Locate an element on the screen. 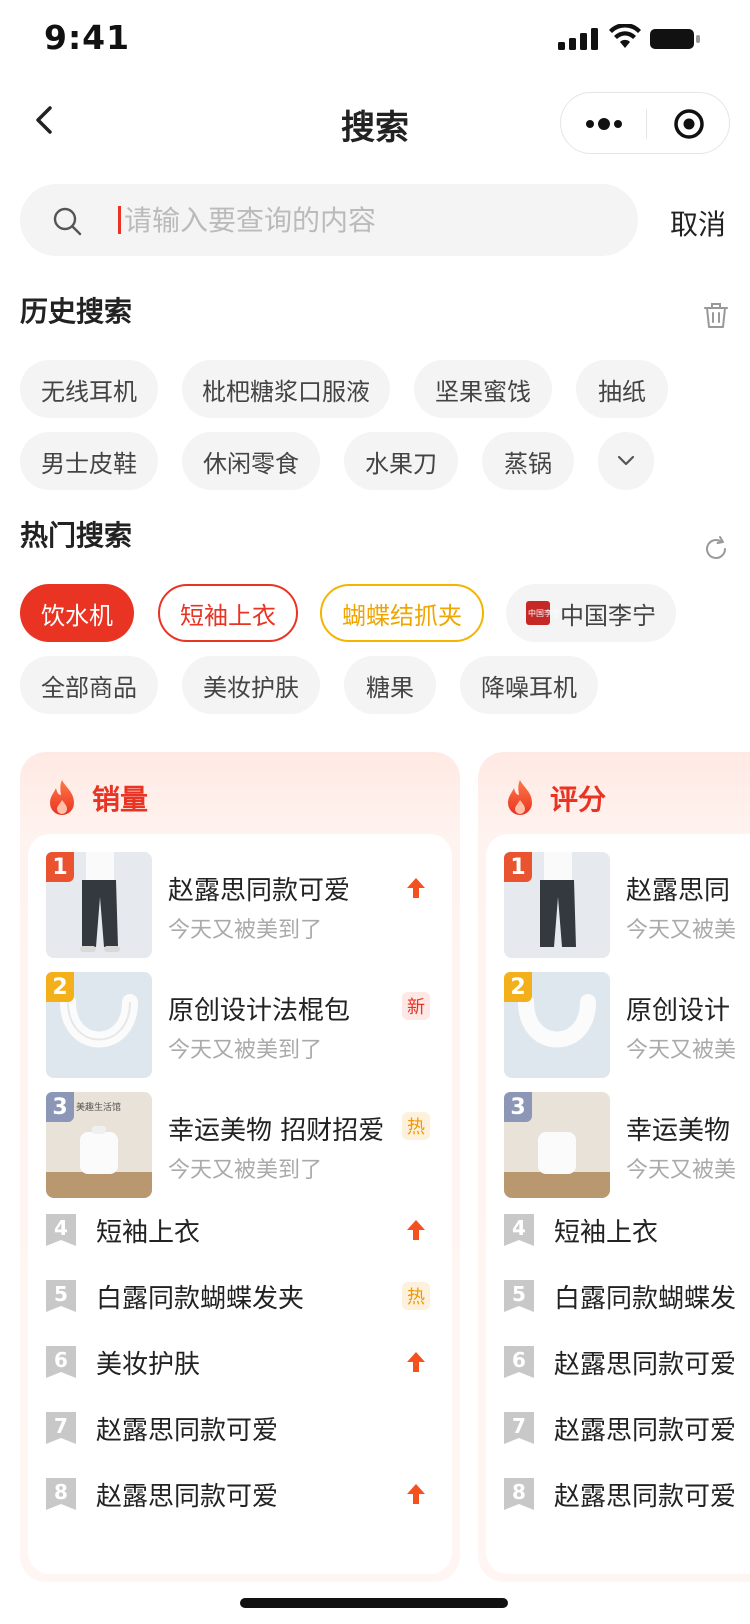  hot-chip-label: 中国李宁 is located at coordinates (608, 615).